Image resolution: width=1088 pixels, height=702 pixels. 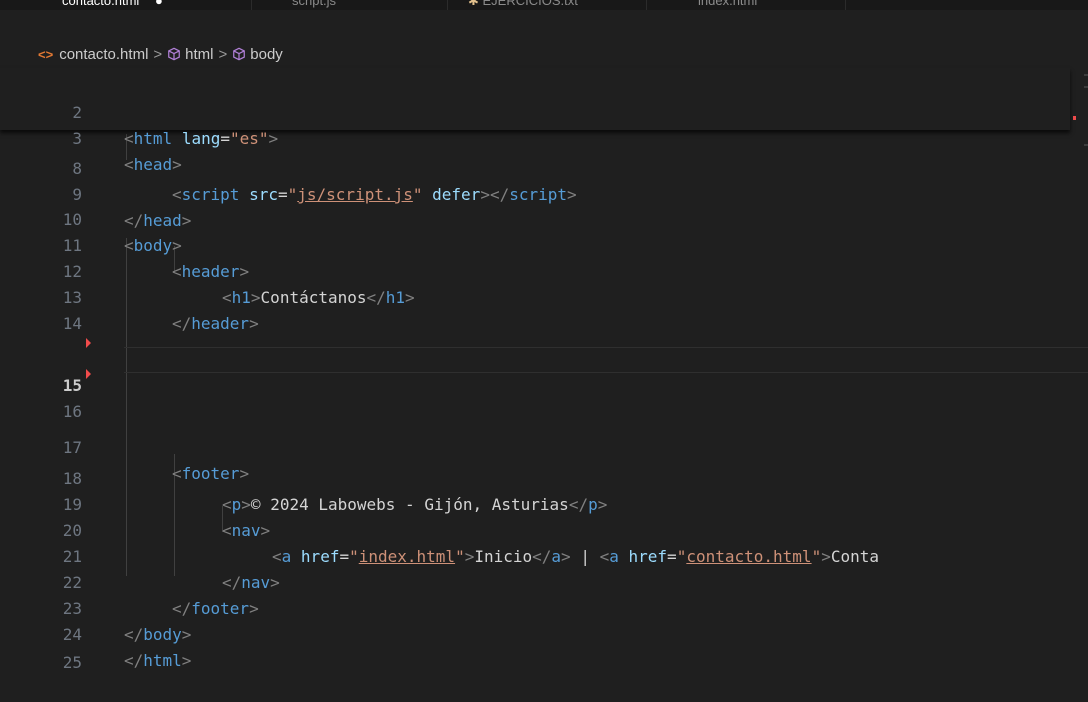 I want to click on tab-label: script.js, so click(x=314, y=4).